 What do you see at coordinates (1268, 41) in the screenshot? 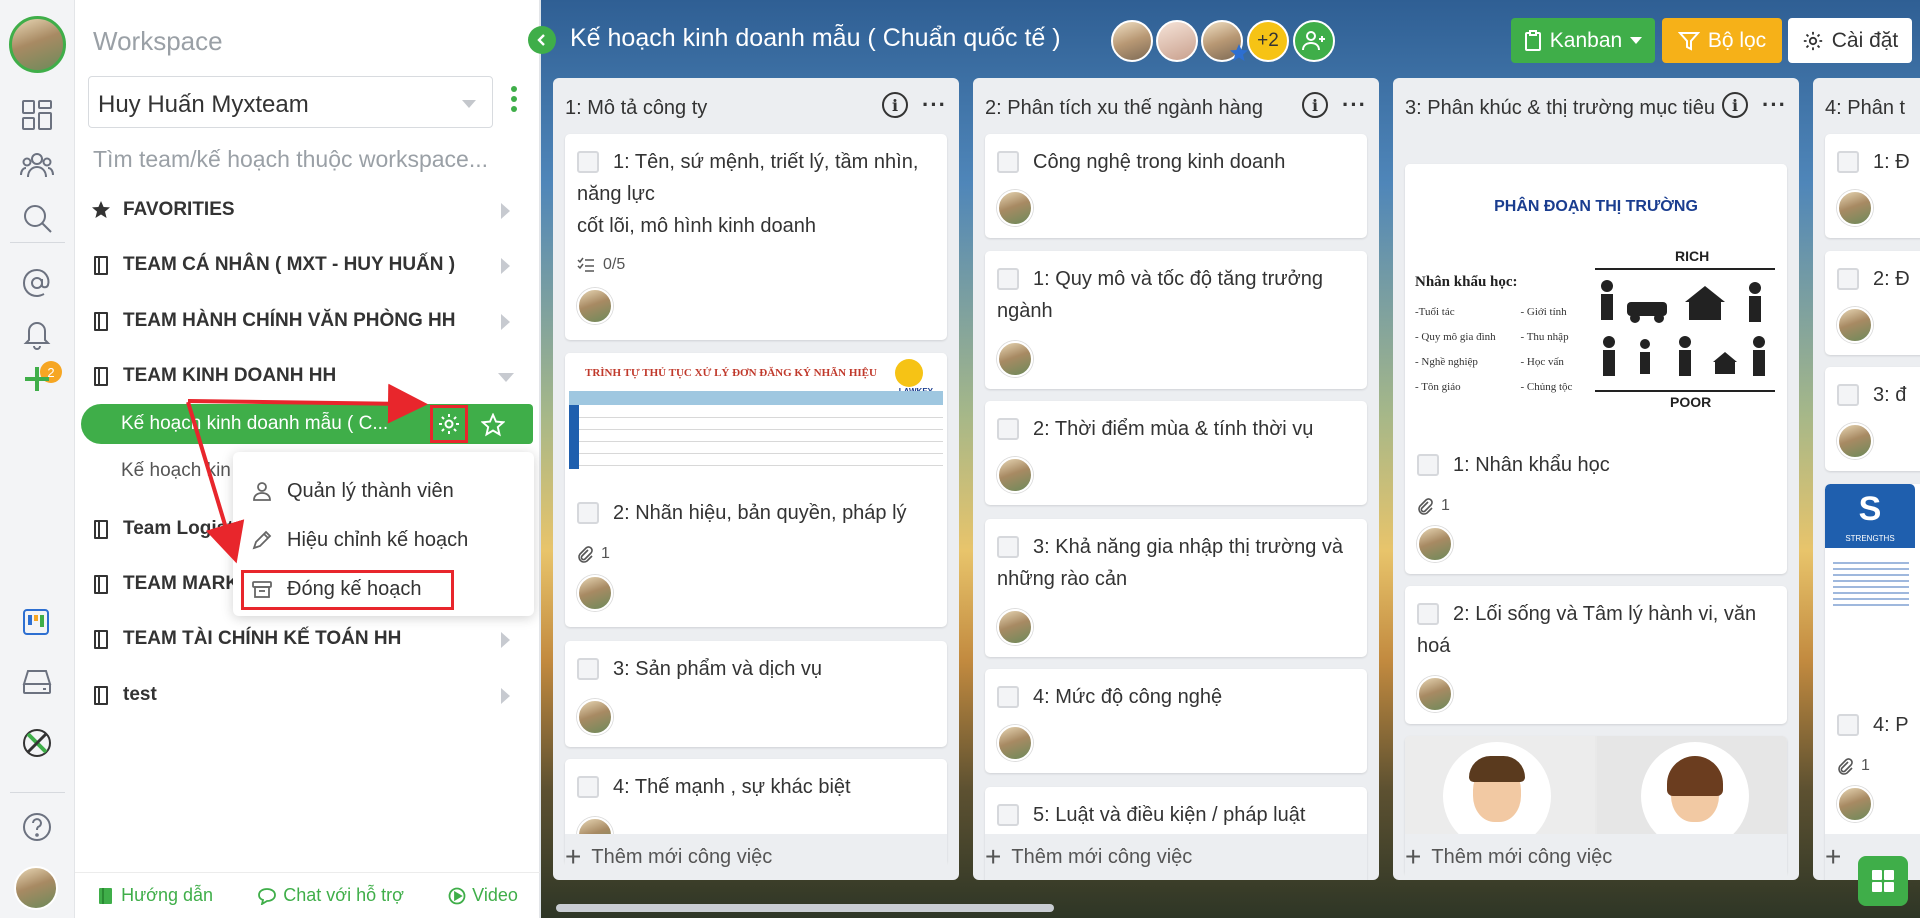
I see `more-members-badge: +2` at bounding box center [1268, 41].